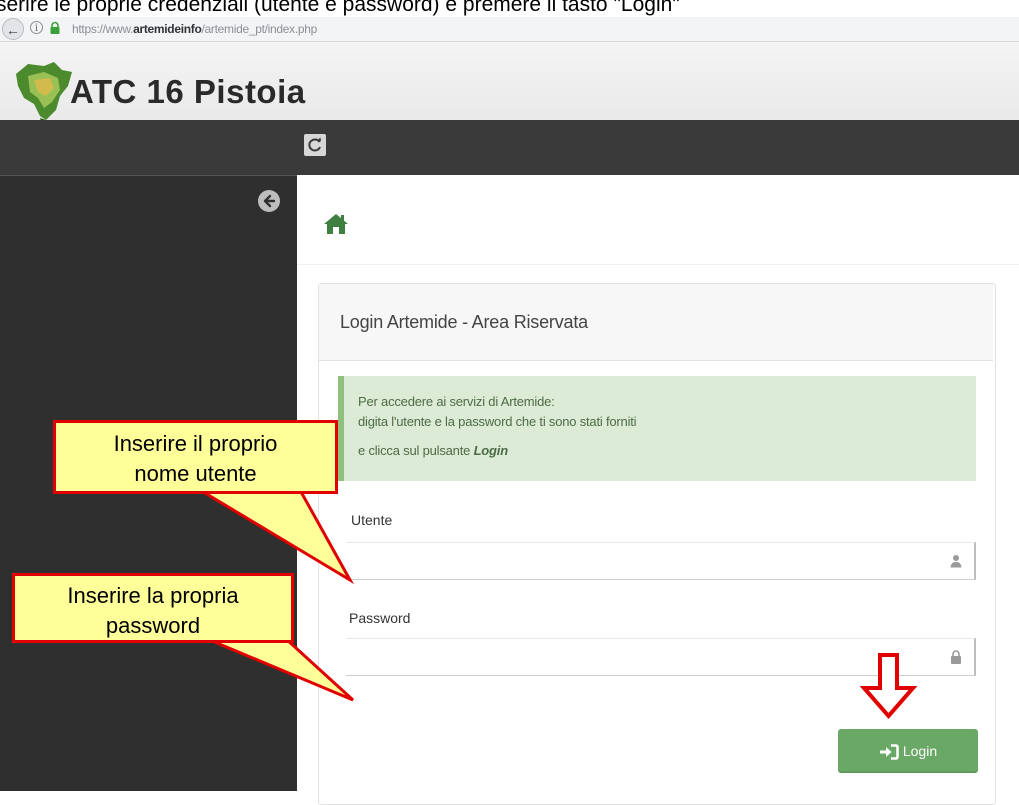  I want to click on callout-pointers, so click(274, 595).